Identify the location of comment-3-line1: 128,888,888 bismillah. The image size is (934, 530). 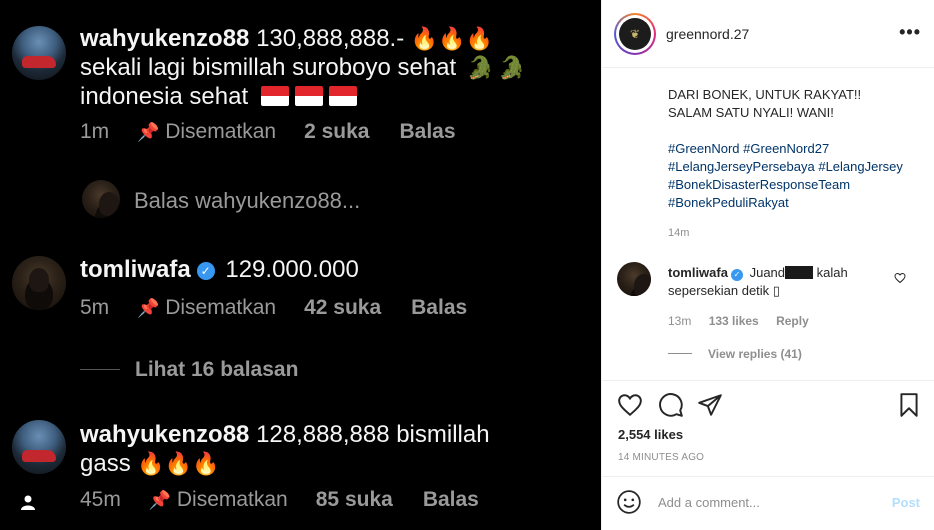
(373, 434).